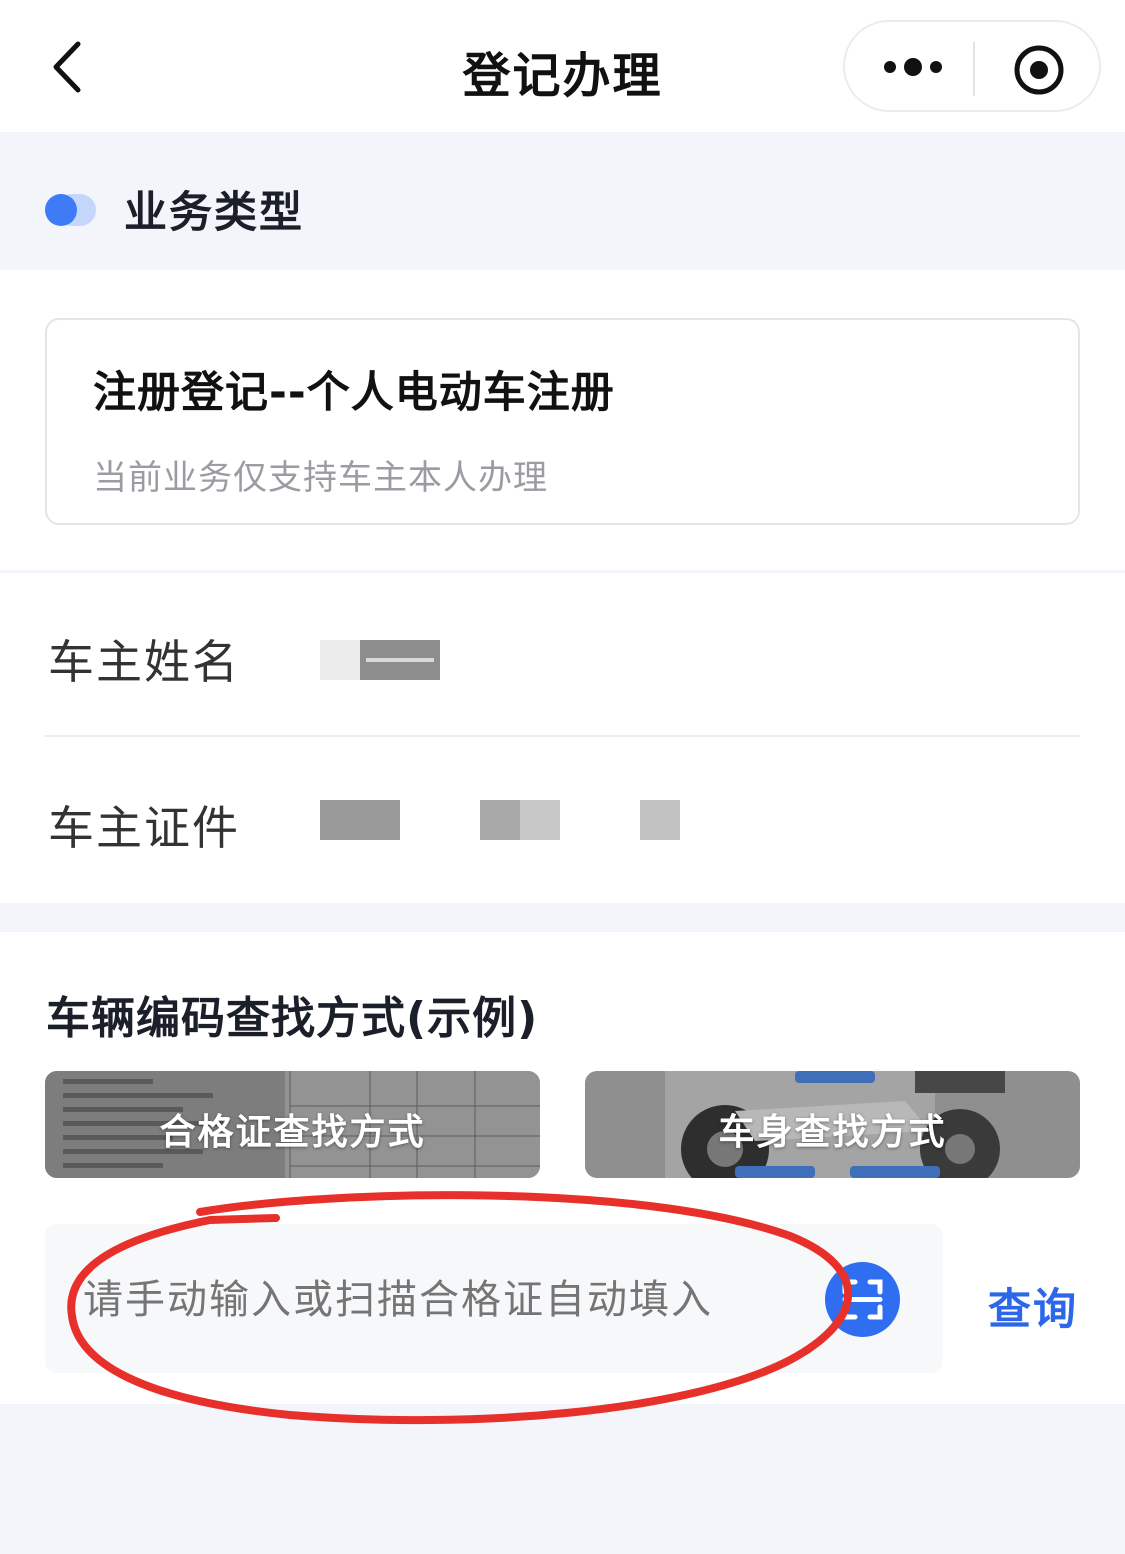  Describe the element at coordinates (292, 1132) in the screenshot. I see `certificate-guide-label: 合格证查找方式` at that location.